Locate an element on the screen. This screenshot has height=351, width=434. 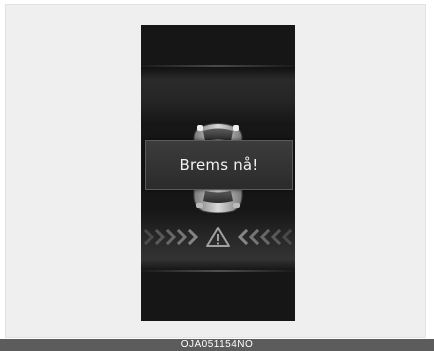
proximity-alert-row is located at coordinates (218, 237).